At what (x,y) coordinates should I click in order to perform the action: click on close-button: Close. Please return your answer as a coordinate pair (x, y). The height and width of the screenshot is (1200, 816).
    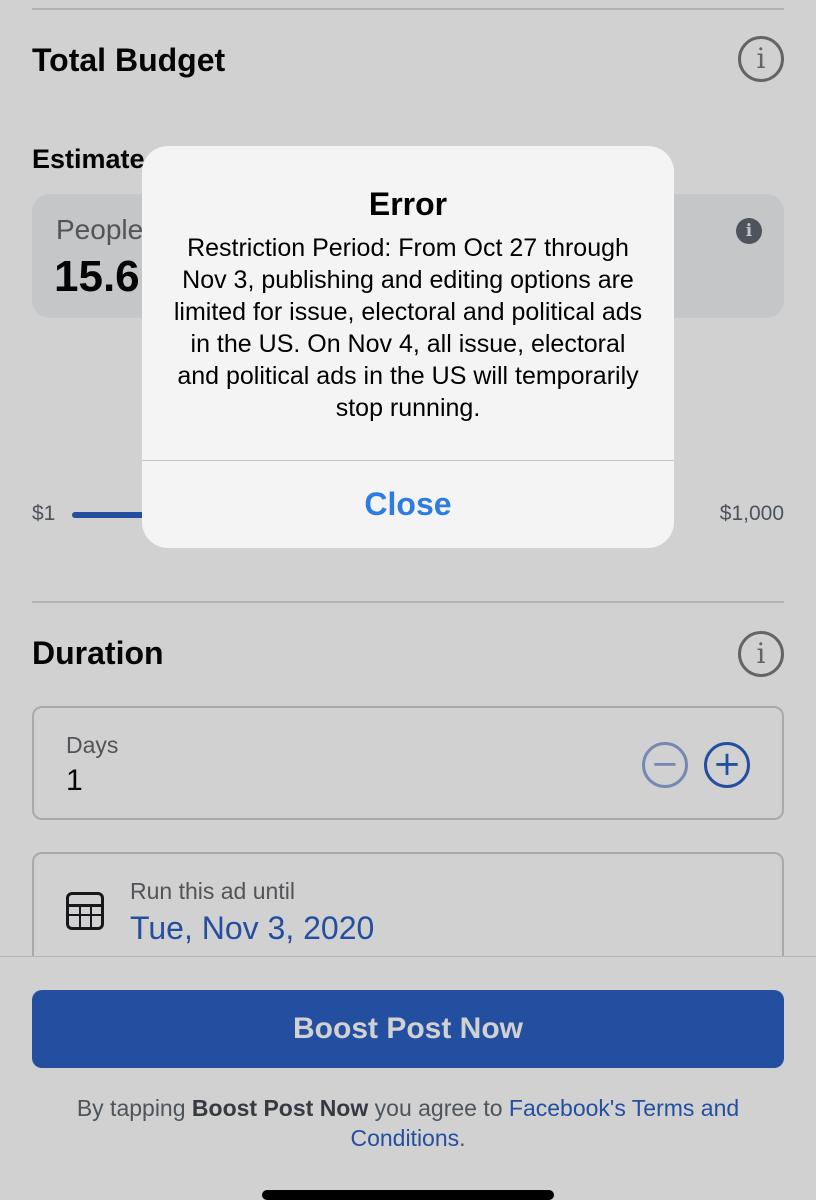
    Looking at the image, I should click on (408, 504).